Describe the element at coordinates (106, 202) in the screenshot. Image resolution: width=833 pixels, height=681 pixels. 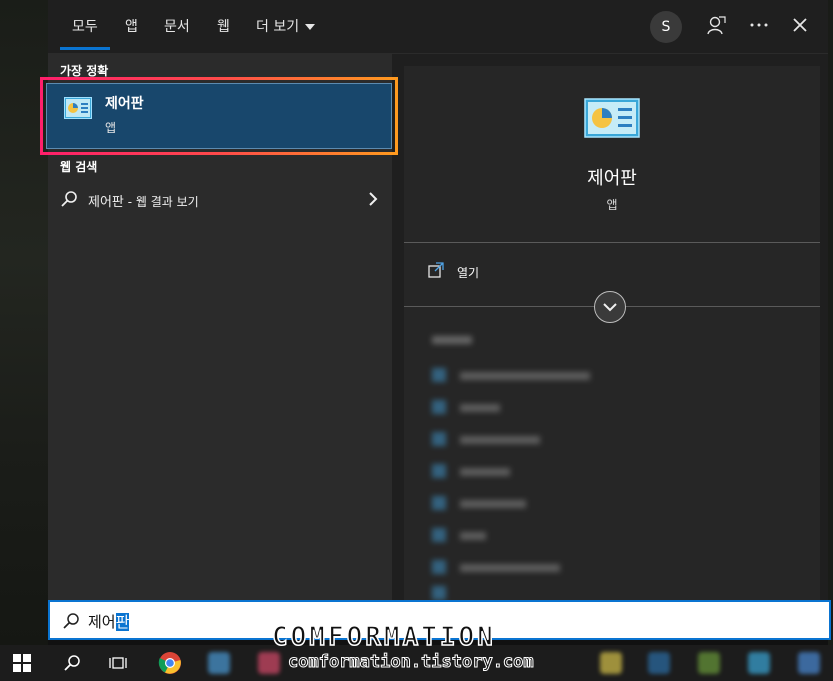
I see `web-search-query: 제어판` at that location.